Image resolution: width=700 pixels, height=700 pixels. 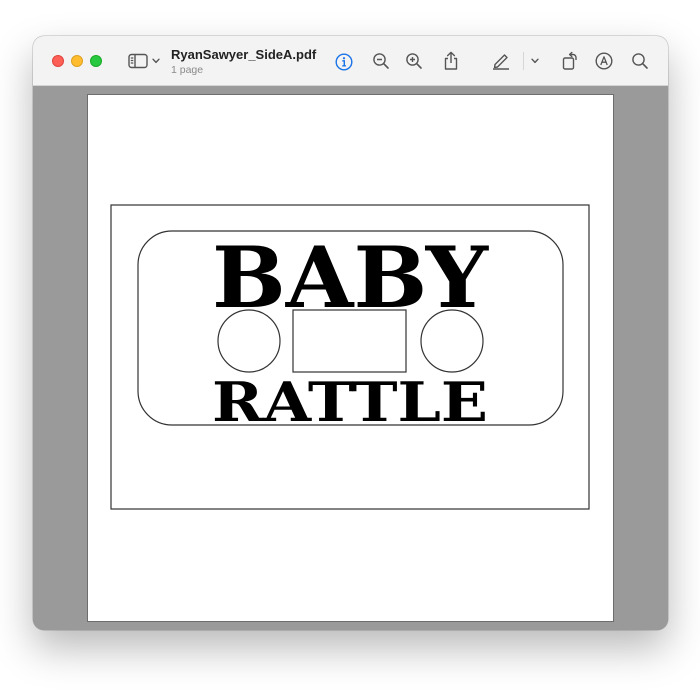 I want to click on annotate-icon, so click(x=604, y=61).